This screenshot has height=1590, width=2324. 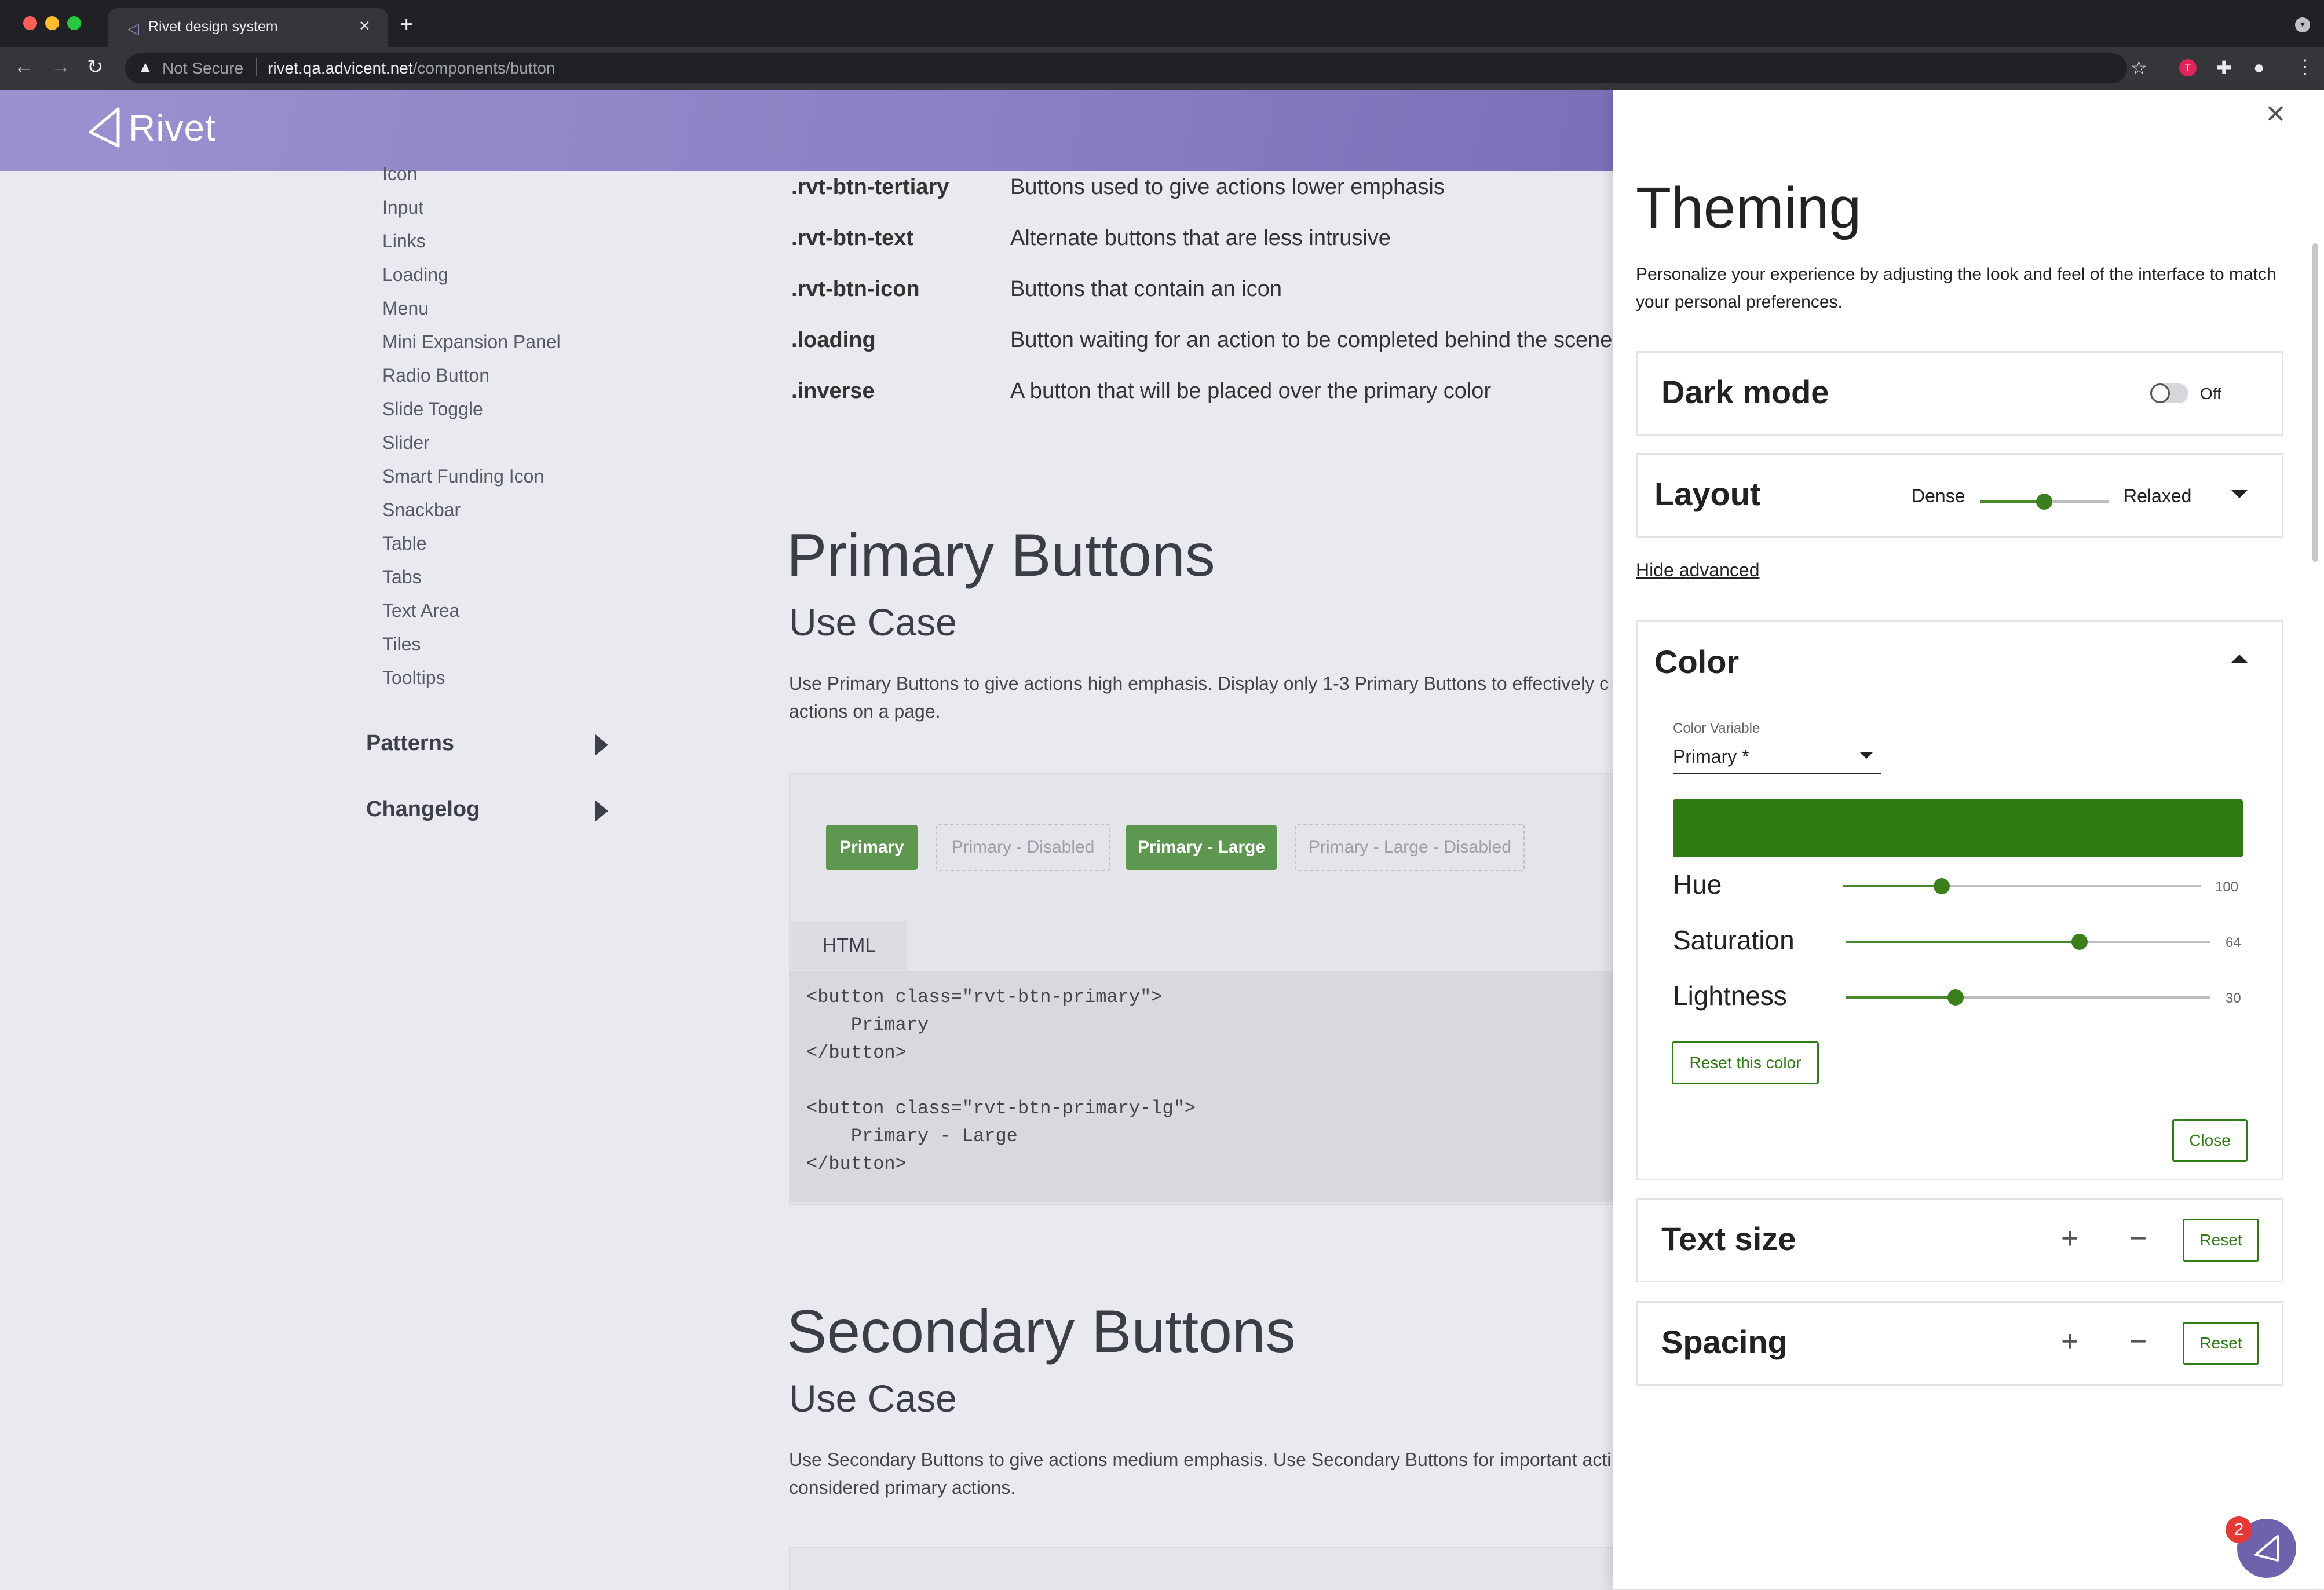 What do you see at coordinates (1901, 997) in the screenshot?
I see `lightness-slider-fill` at bounding box center [1901, 997].